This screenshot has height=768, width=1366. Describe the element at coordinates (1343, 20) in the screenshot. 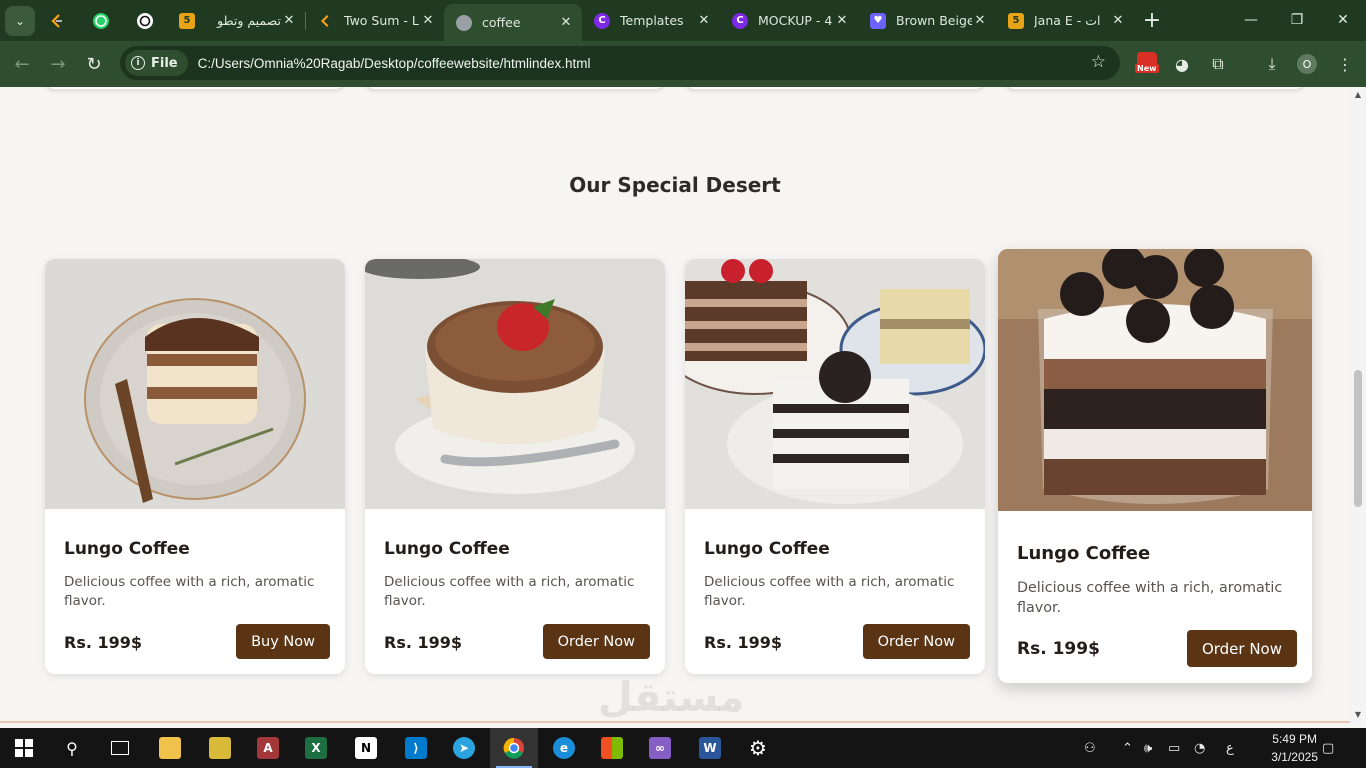

I see `close-window-button: ✕` at that location.